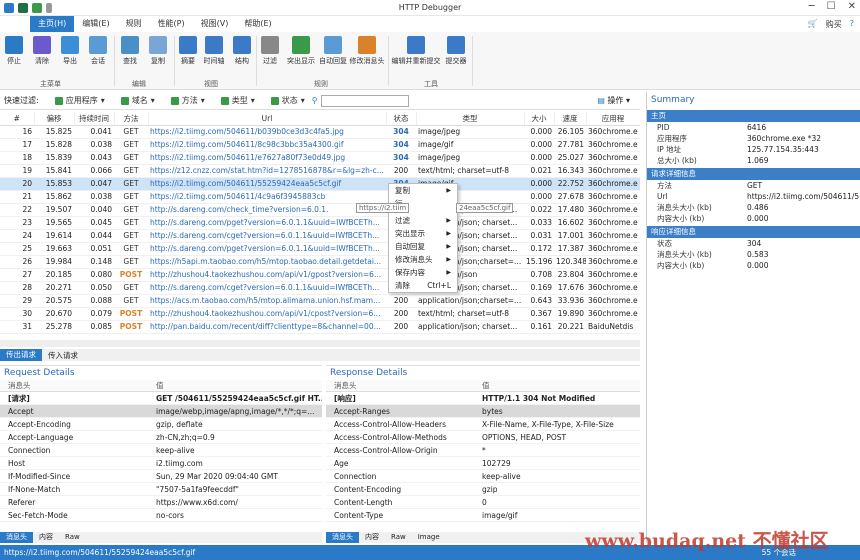  What do you see at coordinates (320, 343) in the screenshot?
I see `grid-hscrollbar` at bounding box center [320, 343].